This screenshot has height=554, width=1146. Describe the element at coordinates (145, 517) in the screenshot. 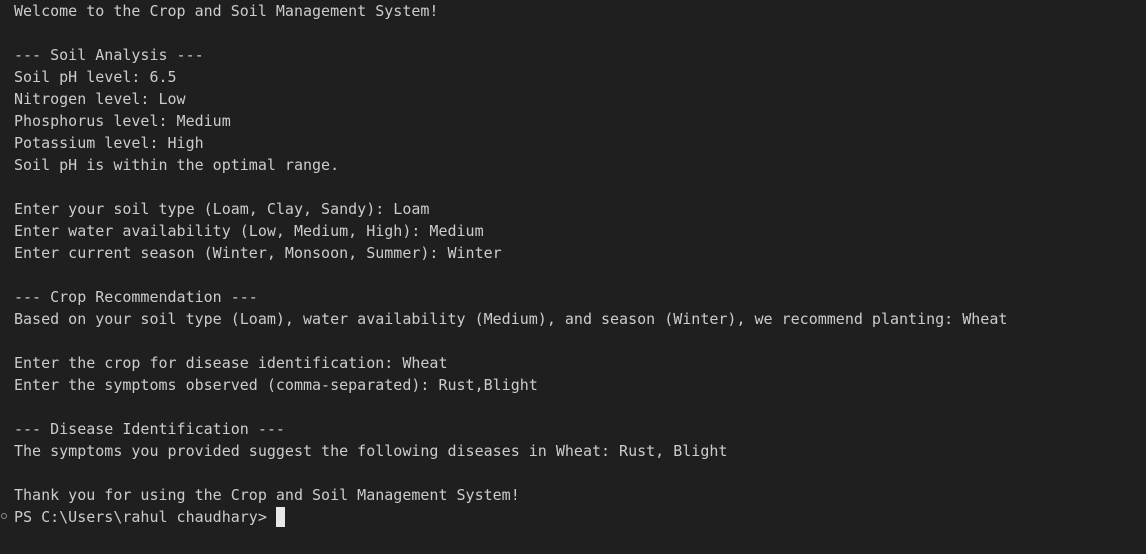

I see `shell-prompt: PS C:\Users\rahul chaudhary>` at that location.